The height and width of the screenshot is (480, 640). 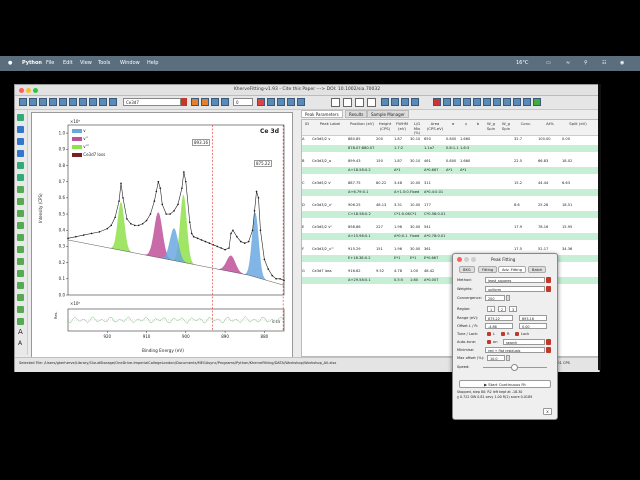 I want to click on zoom-input: 0, so click(x=243, y=102).